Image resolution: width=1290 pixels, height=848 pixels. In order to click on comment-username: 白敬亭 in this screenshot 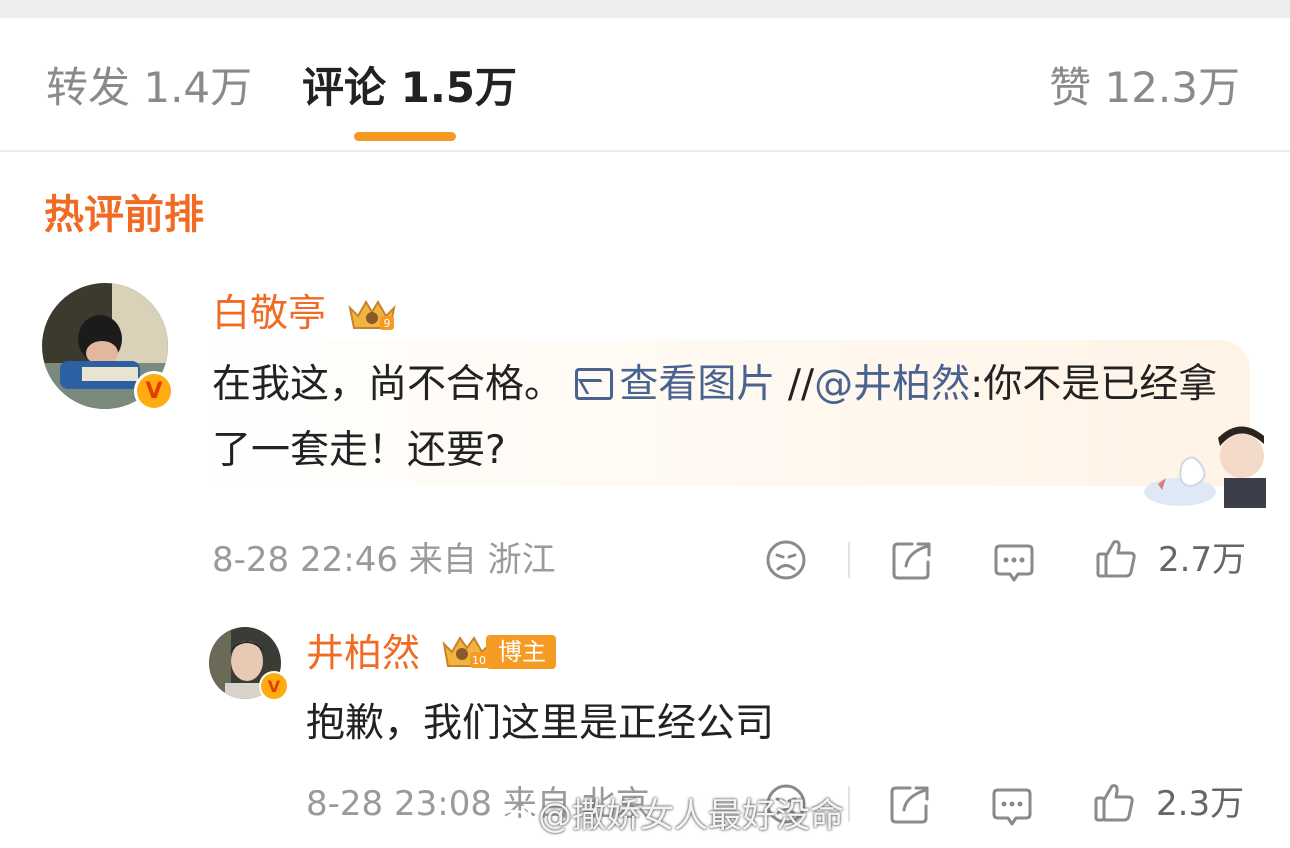, I will do `click(269, 313)`.